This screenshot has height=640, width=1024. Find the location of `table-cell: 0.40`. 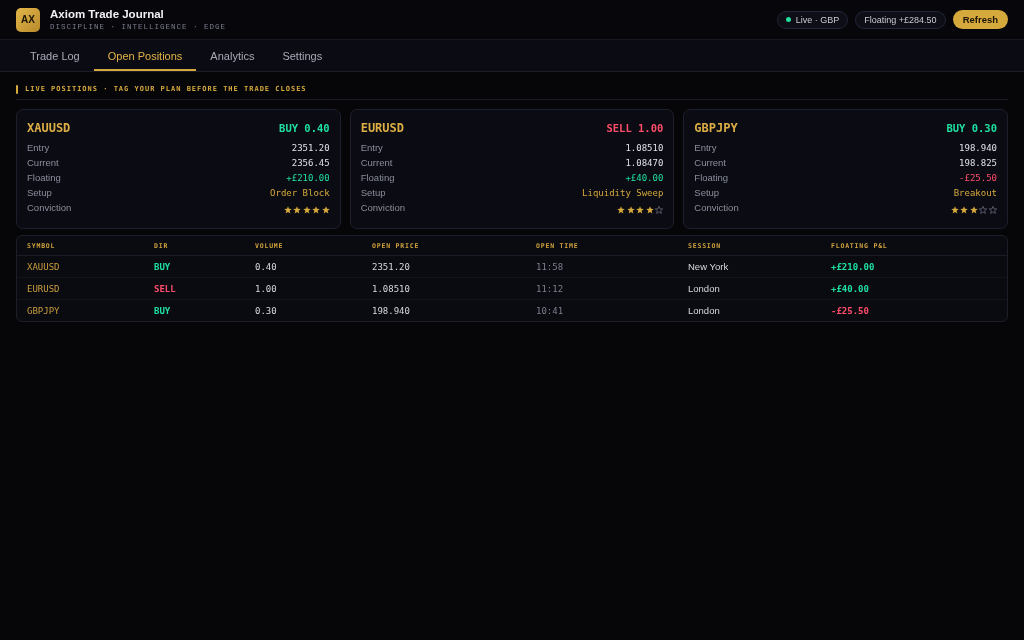

table-cell: 0.40 is located at coordinates (266, 266).